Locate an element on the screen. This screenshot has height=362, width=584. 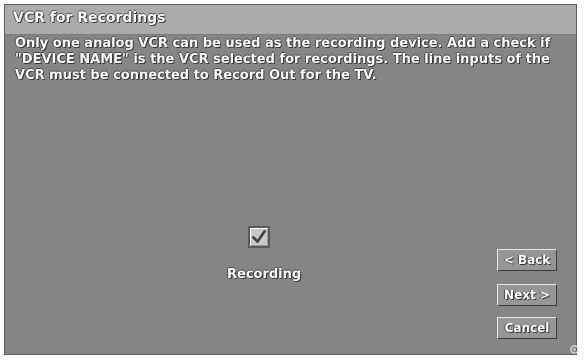
recording-checkbox is located at coordinates (259, 237).